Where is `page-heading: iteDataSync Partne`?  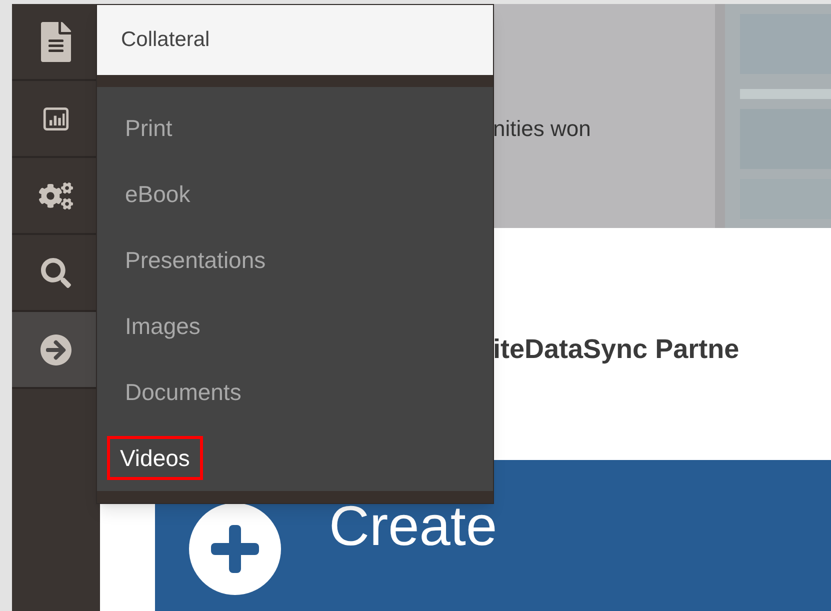
page-heading: iteDataSync Partne is located at coordinates (616, 349).